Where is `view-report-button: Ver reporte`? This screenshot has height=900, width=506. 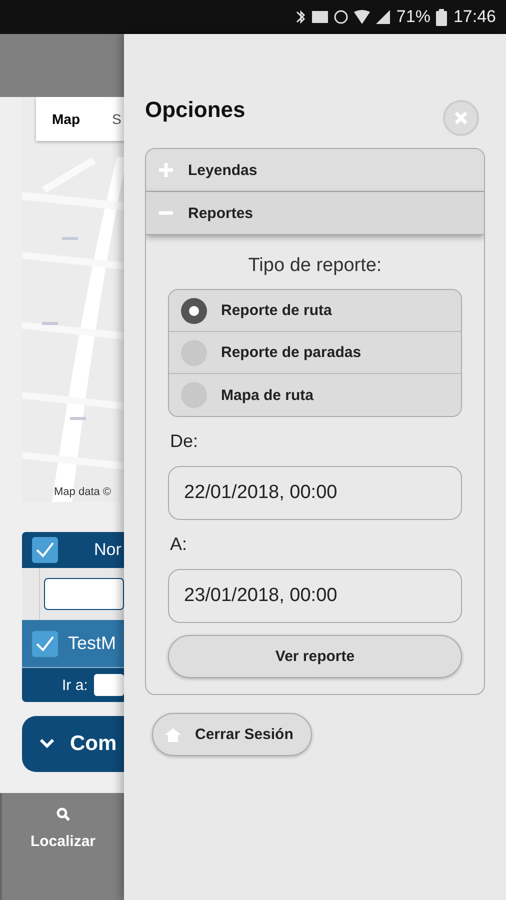 view-report-button: Ver reporte is located at coordinates (315, 656).